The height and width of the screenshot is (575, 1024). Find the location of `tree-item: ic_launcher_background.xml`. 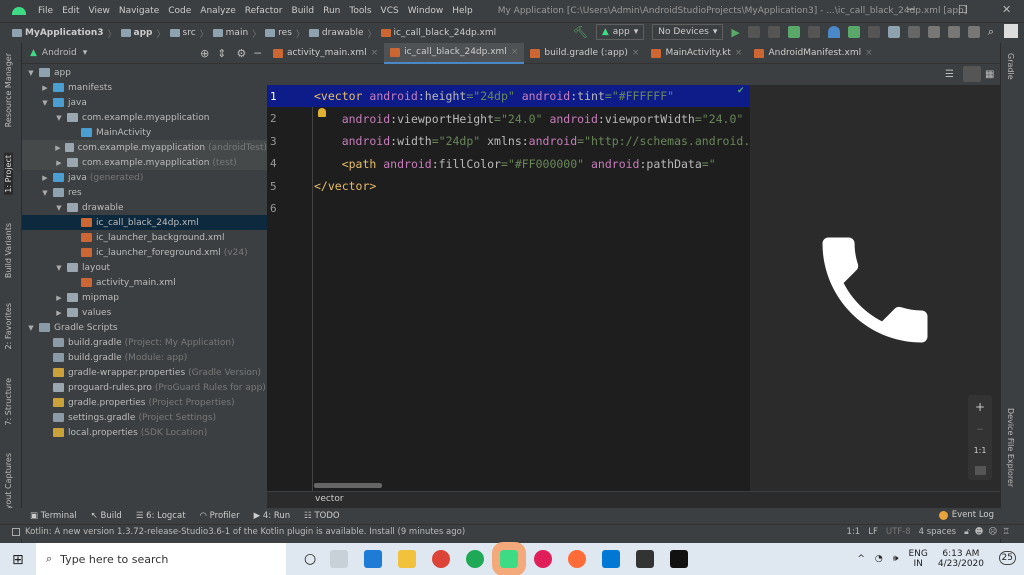

tree-item: ic_launcher_background.xml is located at coordinates (144, 237).